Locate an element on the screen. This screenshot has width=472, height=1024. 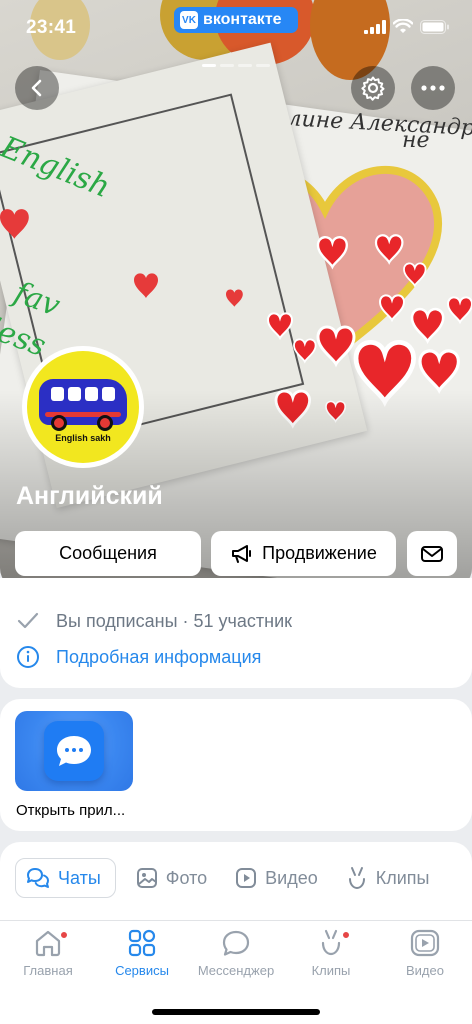
status-icons is located at coordinates (407, 26).